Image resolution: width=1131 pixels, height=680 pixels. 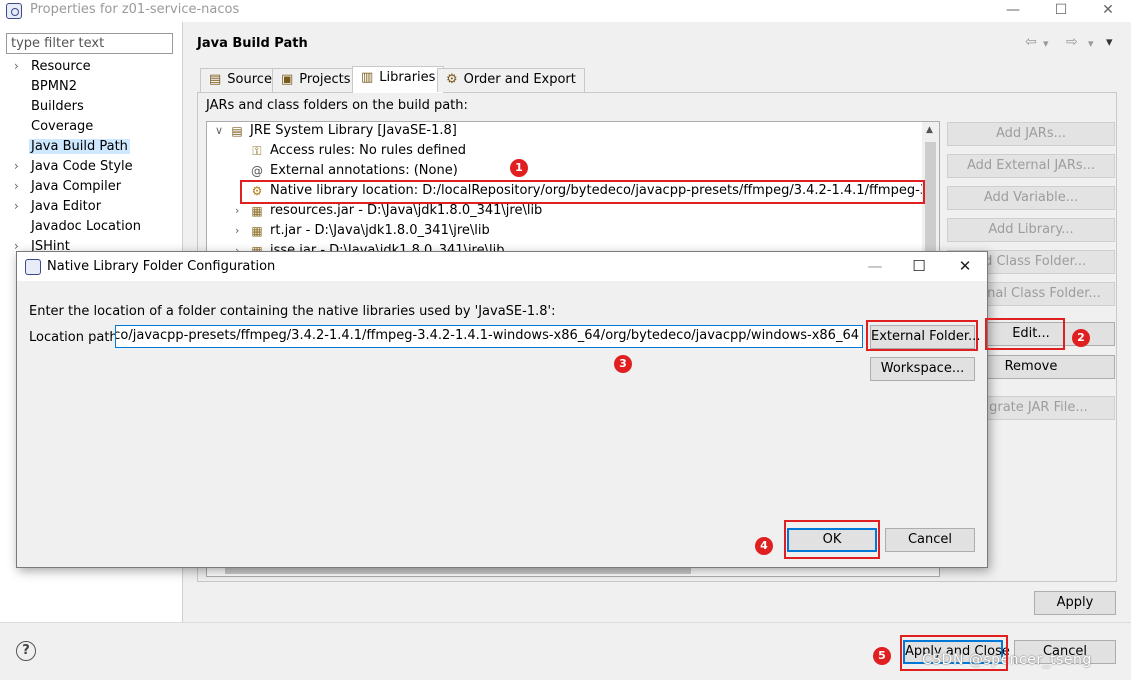 What do you see at coordinates (54, 86) in the screenshot?
I see `nav-item-label: BPMN2` at bounding box center [54, 86].